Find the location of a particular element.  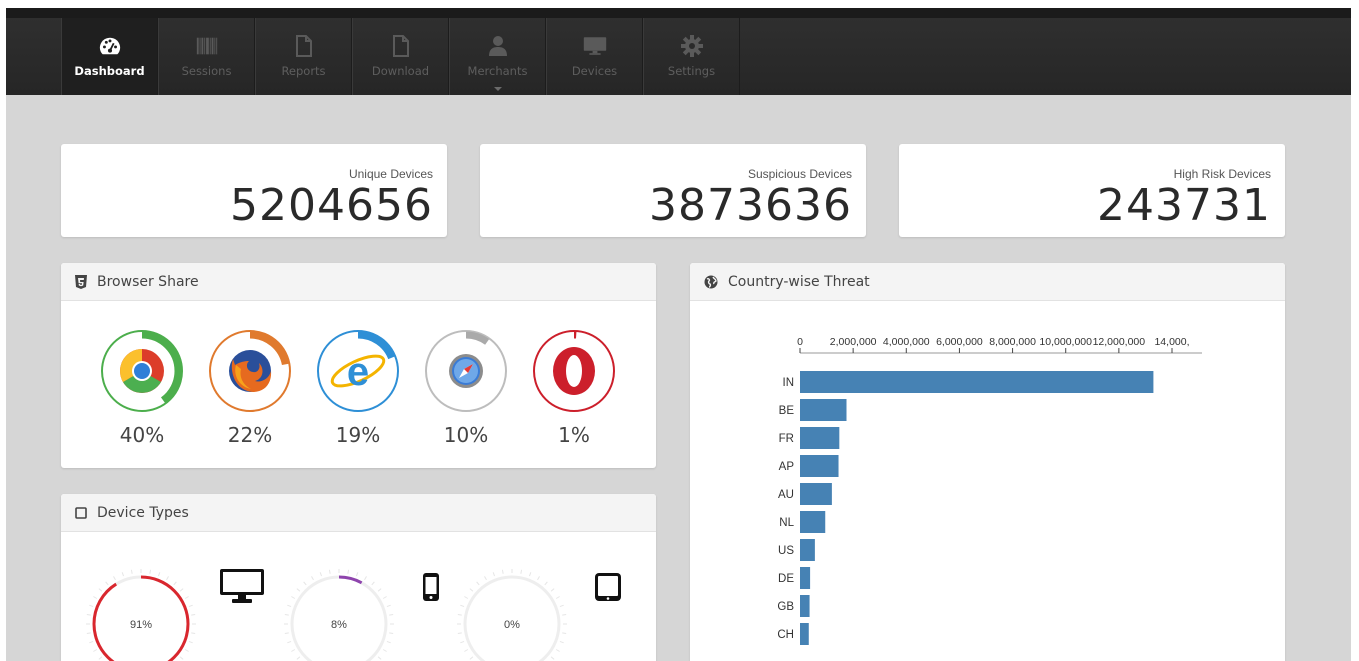

nav-label: Settings is located at coordinates (691, 71).